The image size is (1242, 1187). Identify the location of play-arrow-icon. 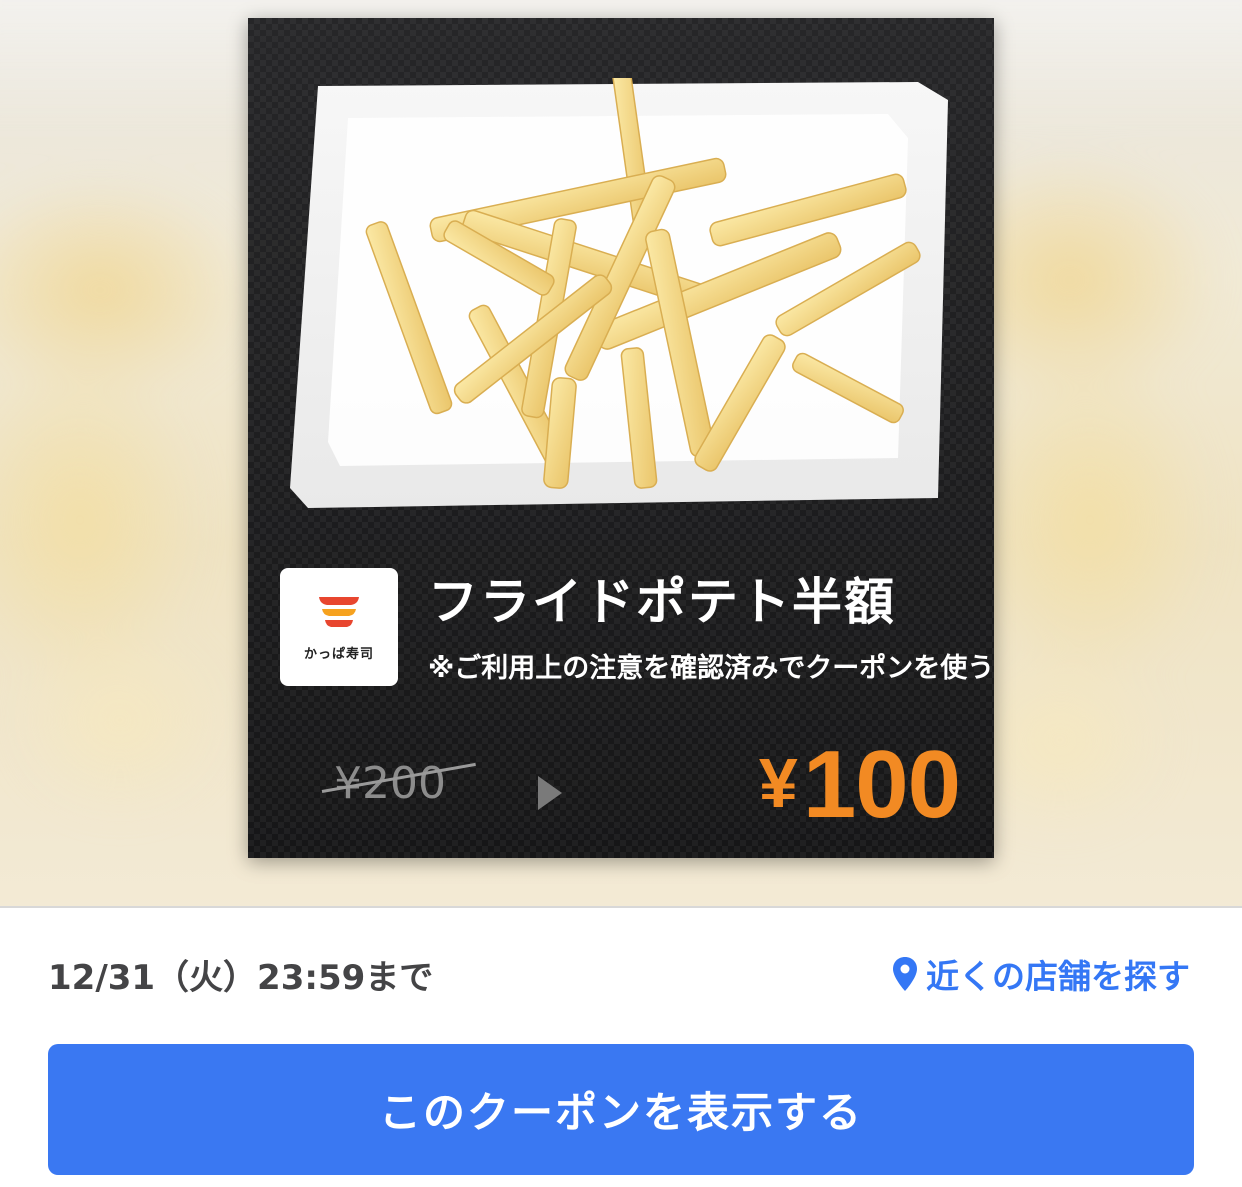
(550, 793).